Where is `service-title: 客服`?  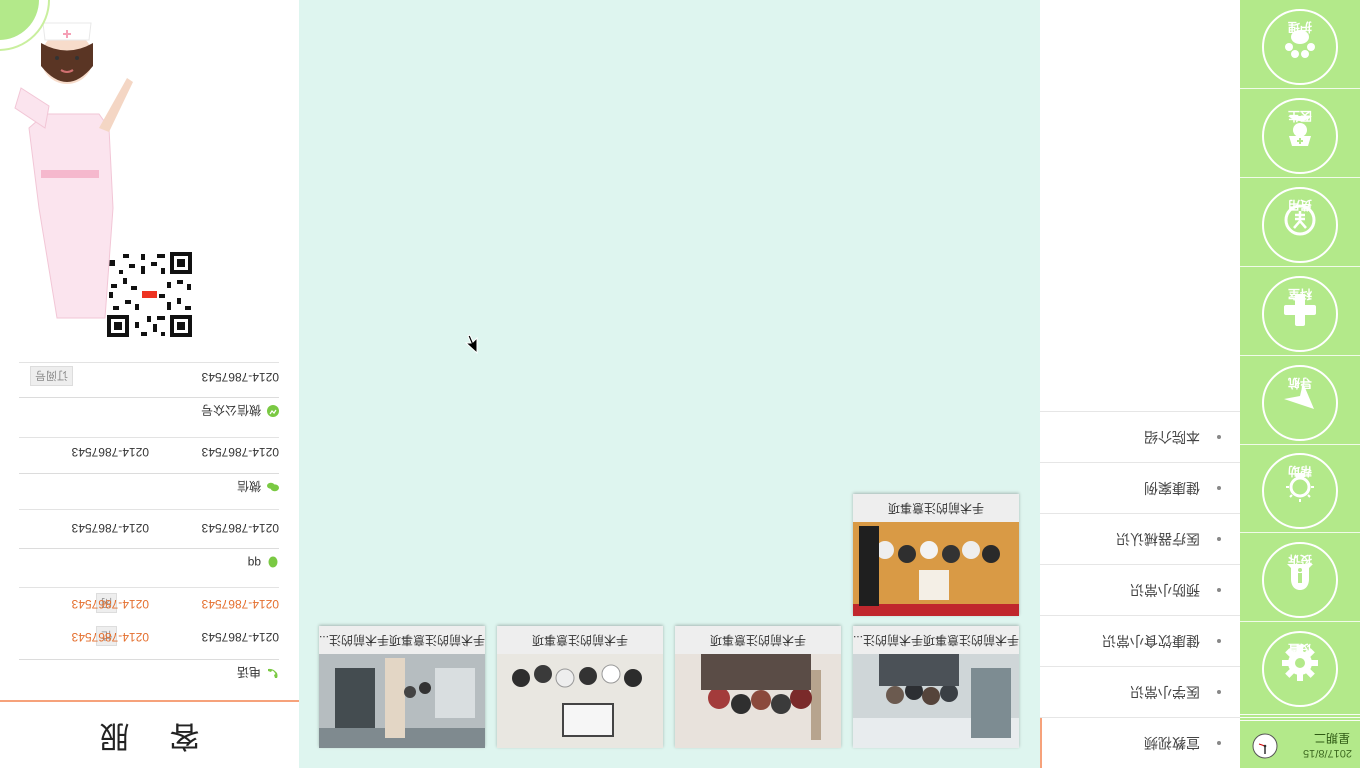
service-title: 客服 is located at coordinates (149, 734).